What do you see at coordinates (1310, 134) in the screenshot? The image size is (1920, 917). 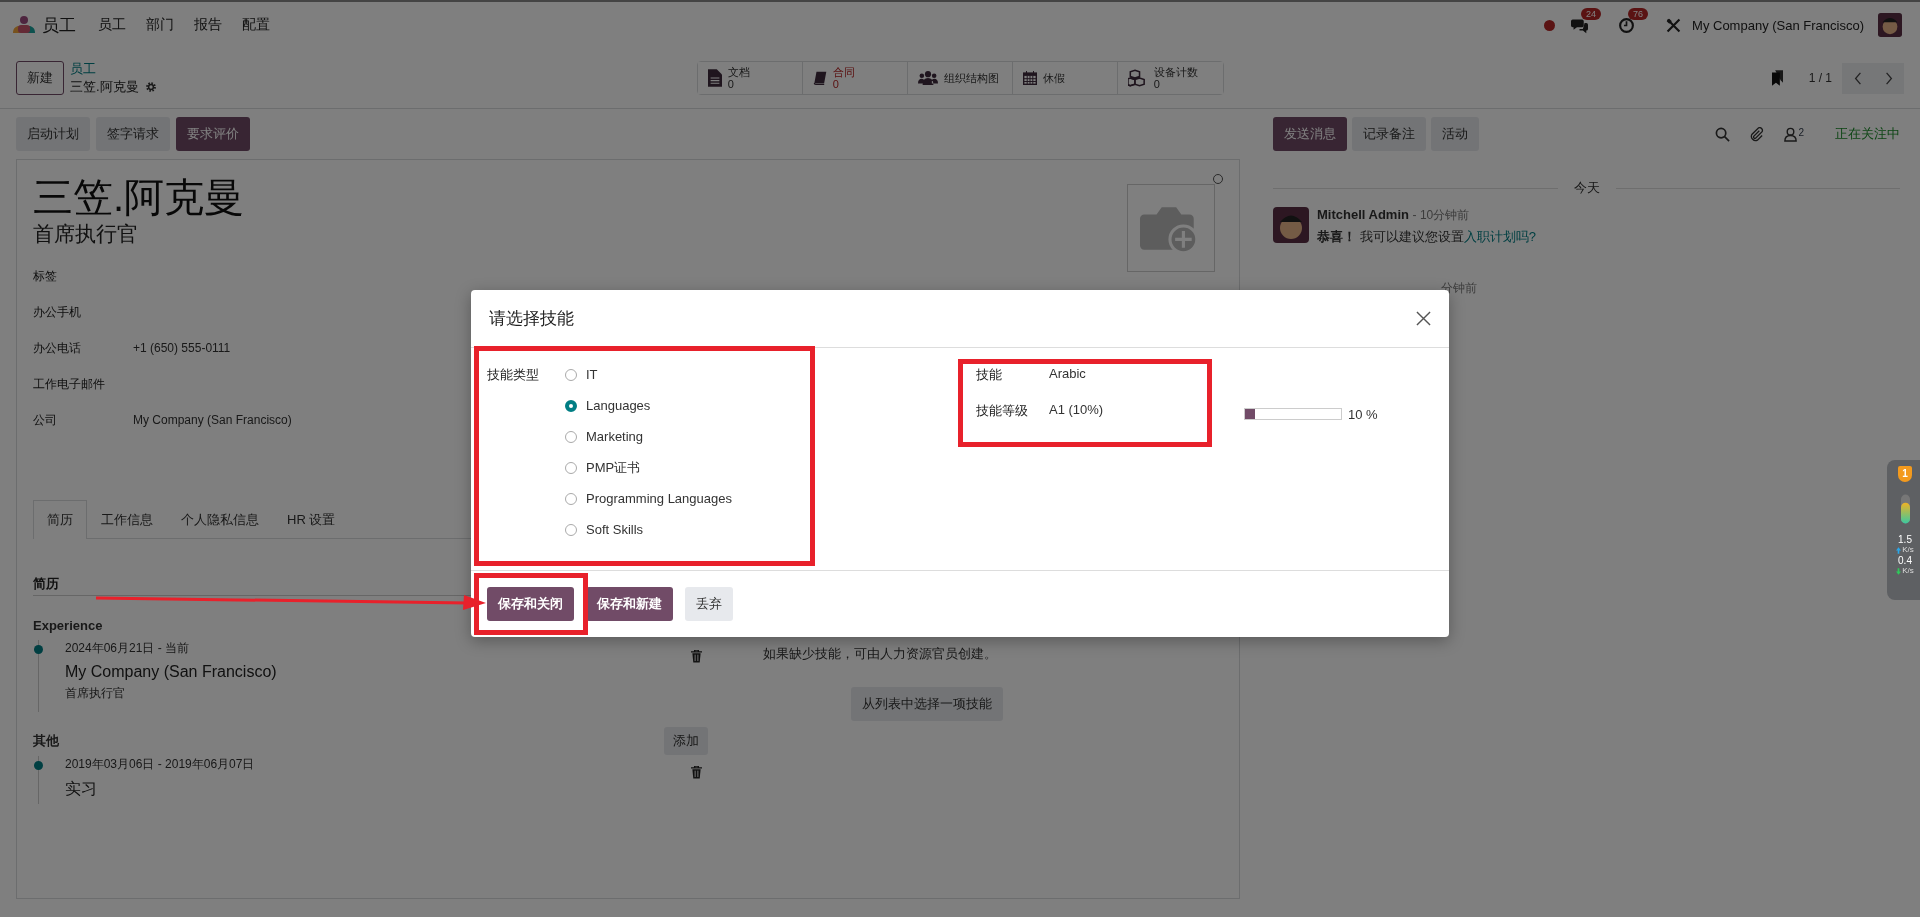 I see `chatter-button: 发送消息` at bounding box center [1310, 134].